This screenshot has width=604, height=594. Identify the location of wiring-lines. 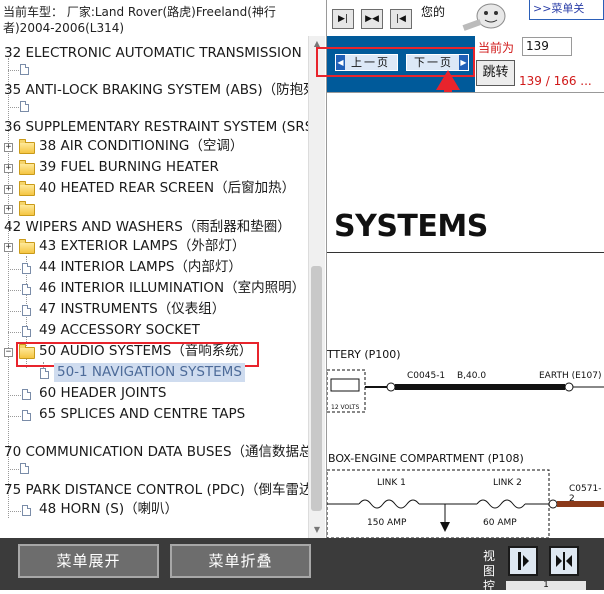
(465, 453).